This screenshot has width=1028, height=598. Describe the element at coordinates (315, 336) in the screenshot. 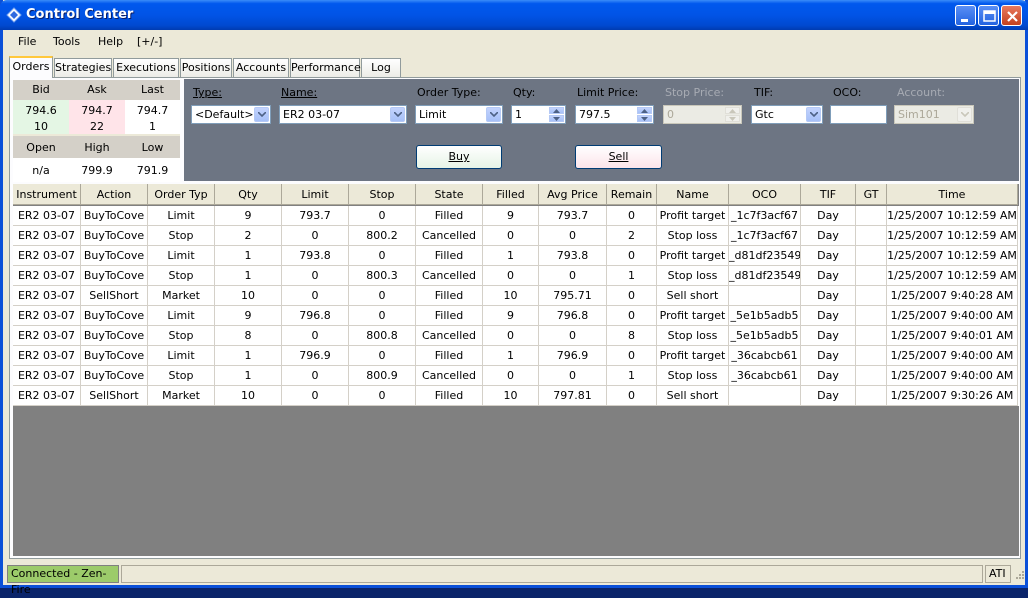

I see `cell-limit: 0` at that location.